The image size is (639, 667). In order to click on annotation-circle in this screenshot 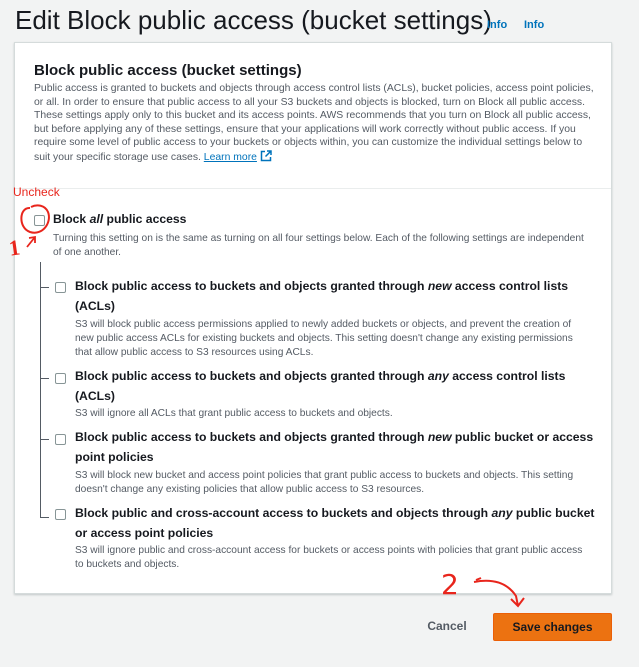, I will do `click(35, 219)`.